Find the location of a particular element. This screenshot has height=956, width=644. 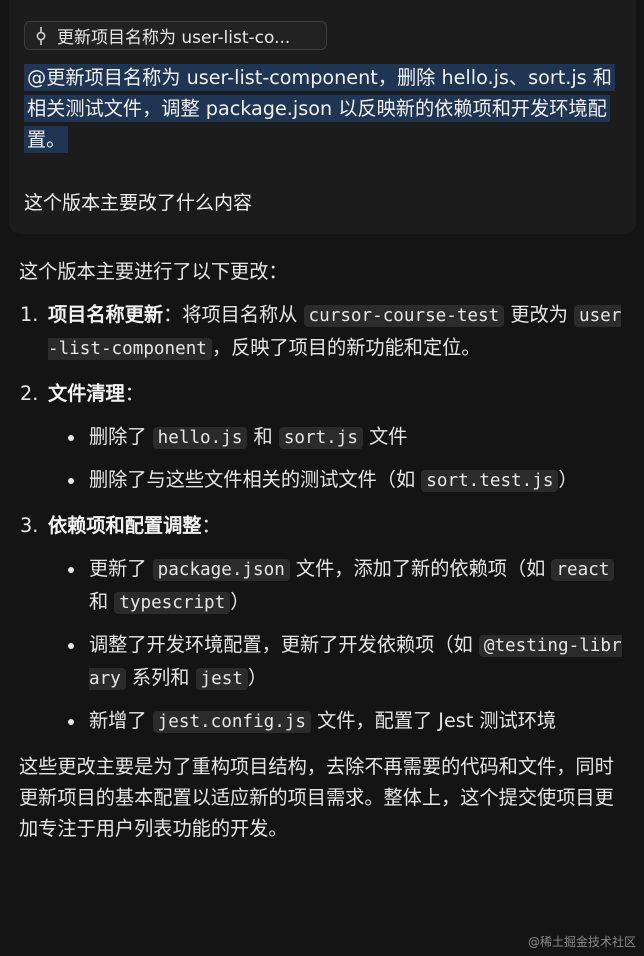

inline-code: cursor-course-test is located at coordinates (404, 316).